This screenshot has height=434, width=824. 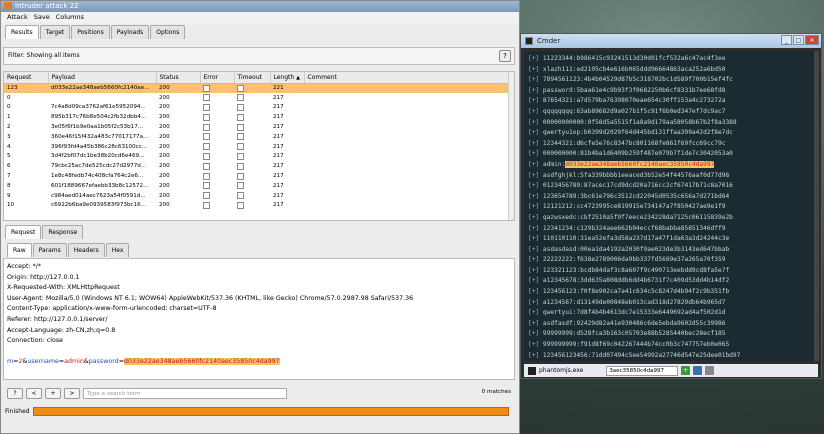 What do you see at coordinates (686, 370) in the screenshot?
I see `new-tab-icon: +` at bounding box center [686, 370].